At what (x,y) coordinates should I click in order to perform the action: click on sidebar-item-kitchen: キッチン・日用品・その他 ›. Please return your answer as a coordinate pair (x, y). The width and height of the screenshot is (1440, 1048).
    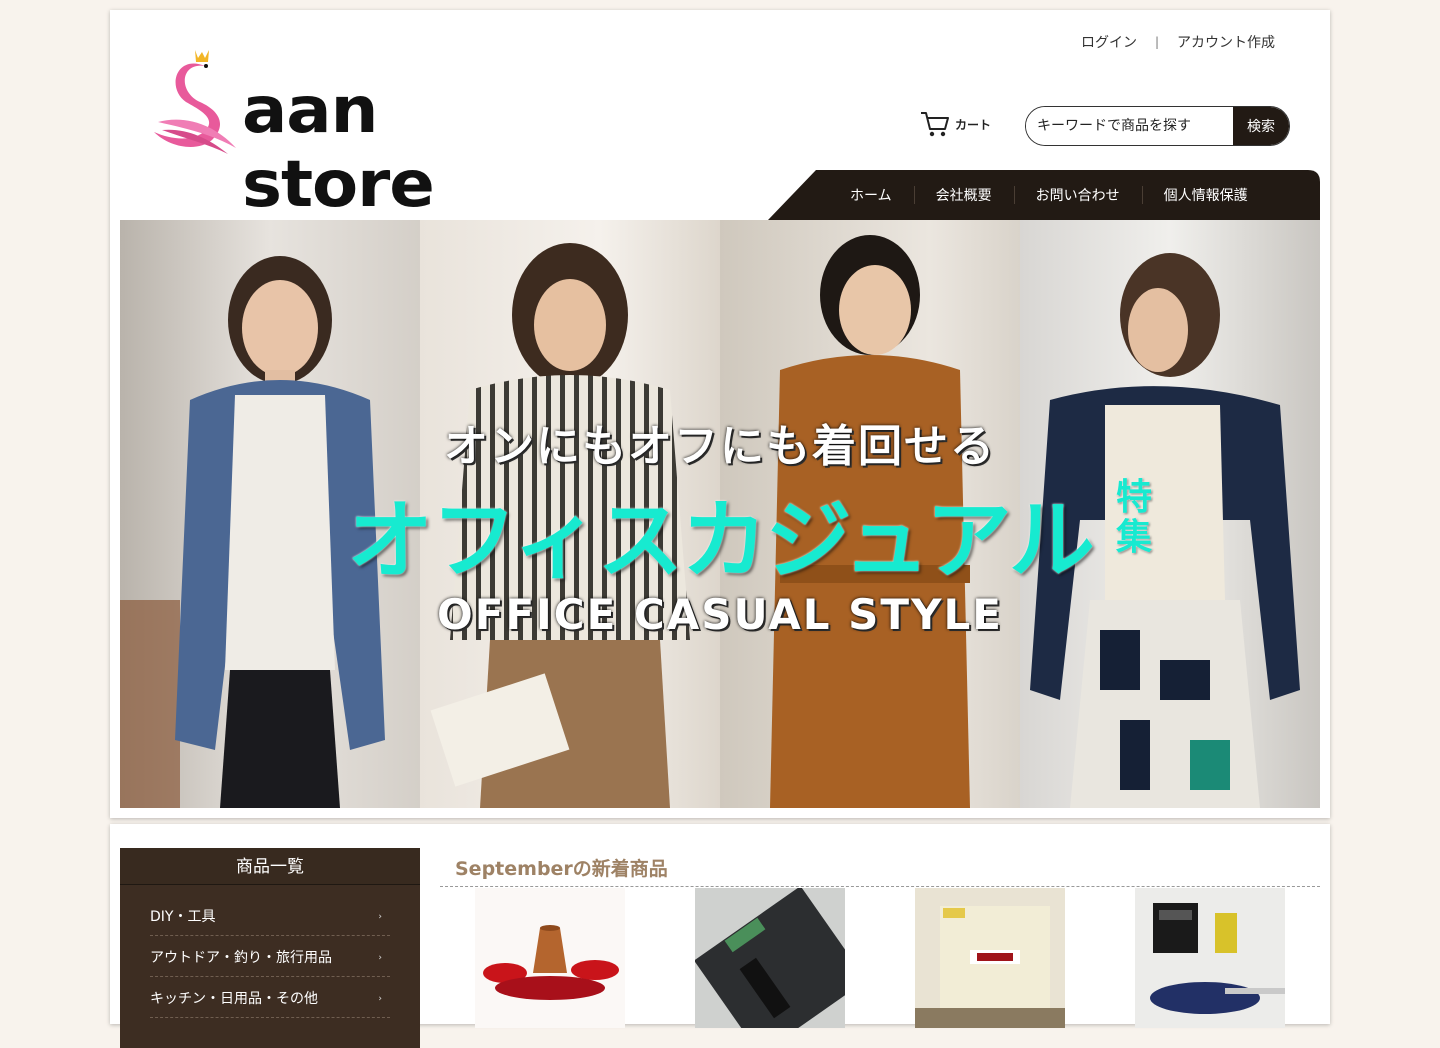
    Looking at the image, I should click on (270, 997).